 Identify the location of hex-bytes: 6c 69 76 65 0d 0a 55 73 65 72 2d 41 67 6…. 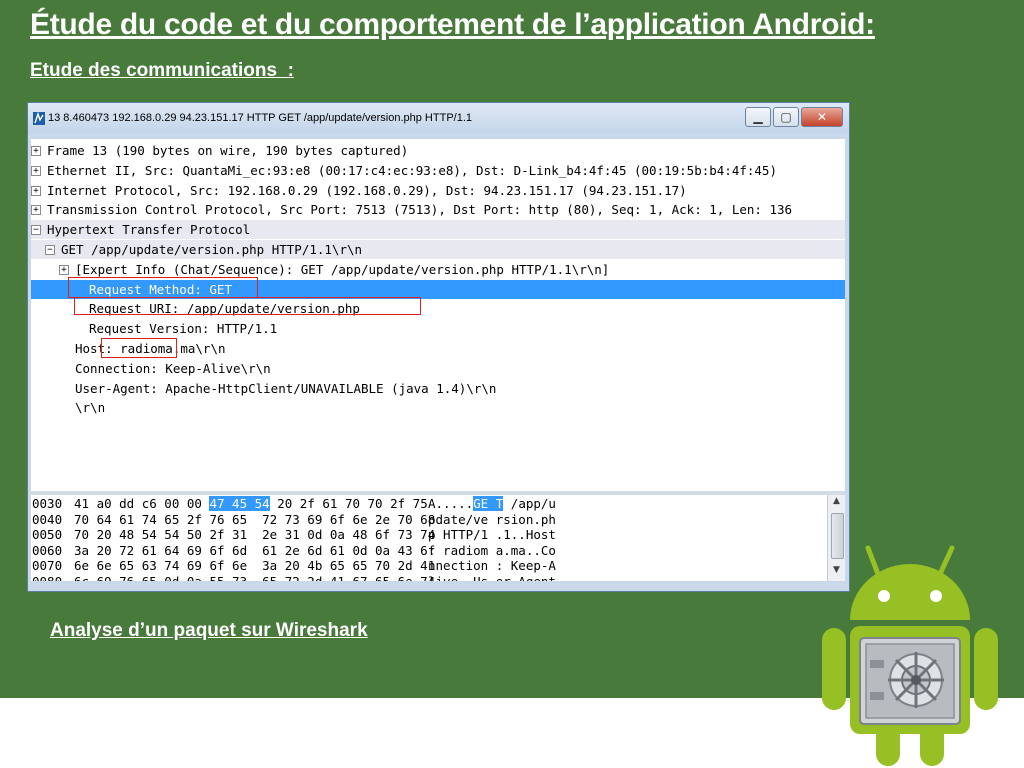
(254, 578).